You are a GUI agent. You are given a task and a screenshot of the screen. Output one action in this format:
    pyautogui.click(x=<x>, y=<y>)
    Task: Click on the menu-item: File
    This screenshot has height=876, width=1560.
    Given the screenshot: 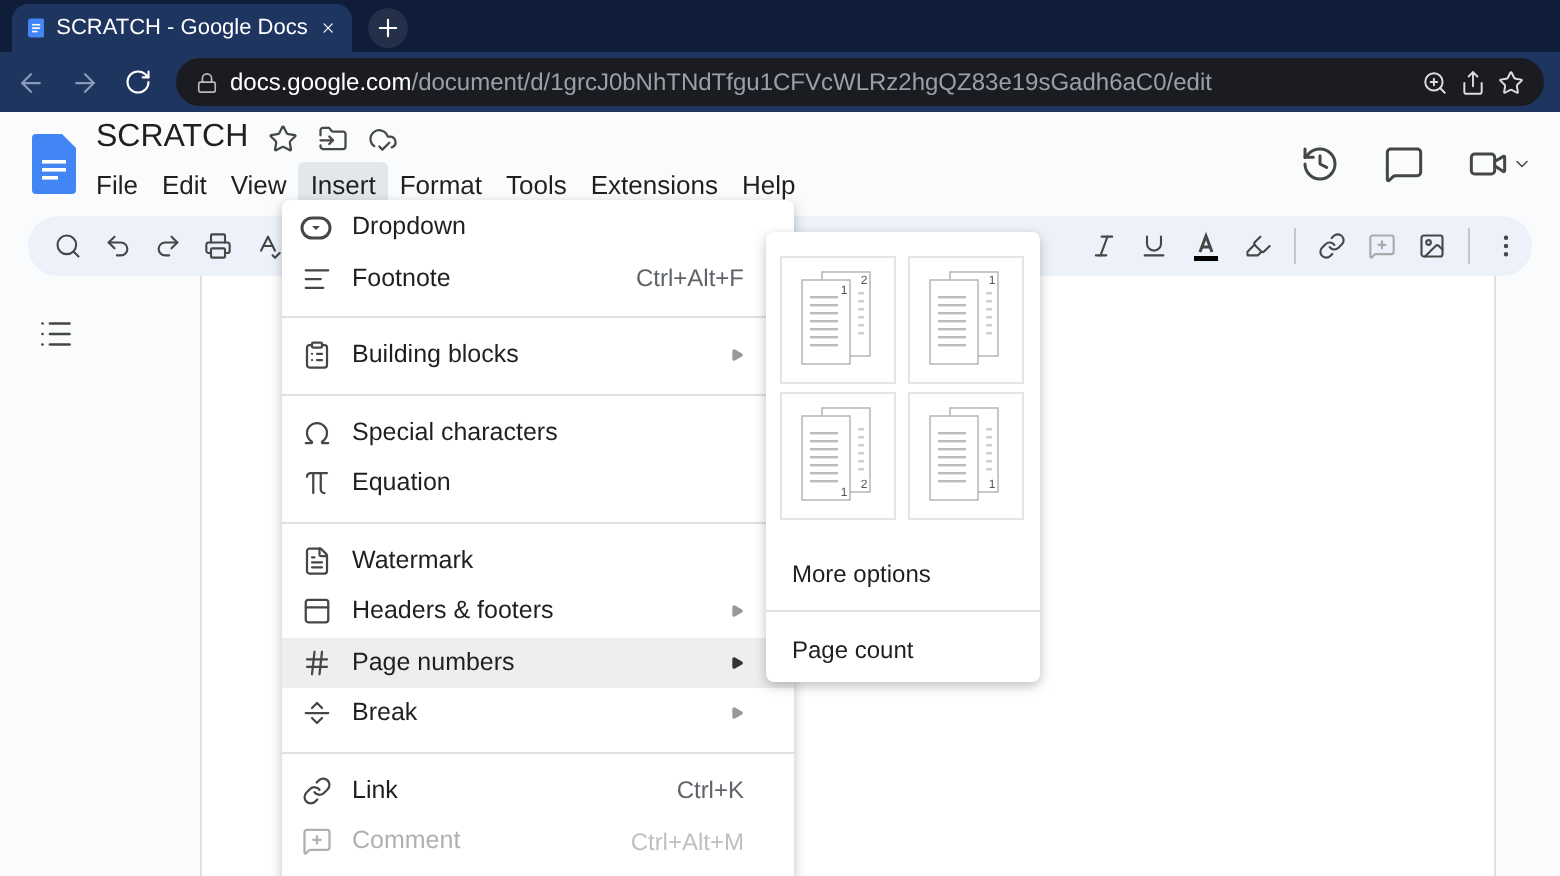 What is the action you would take?
    pyautogui.click(x=117, y=186)
    